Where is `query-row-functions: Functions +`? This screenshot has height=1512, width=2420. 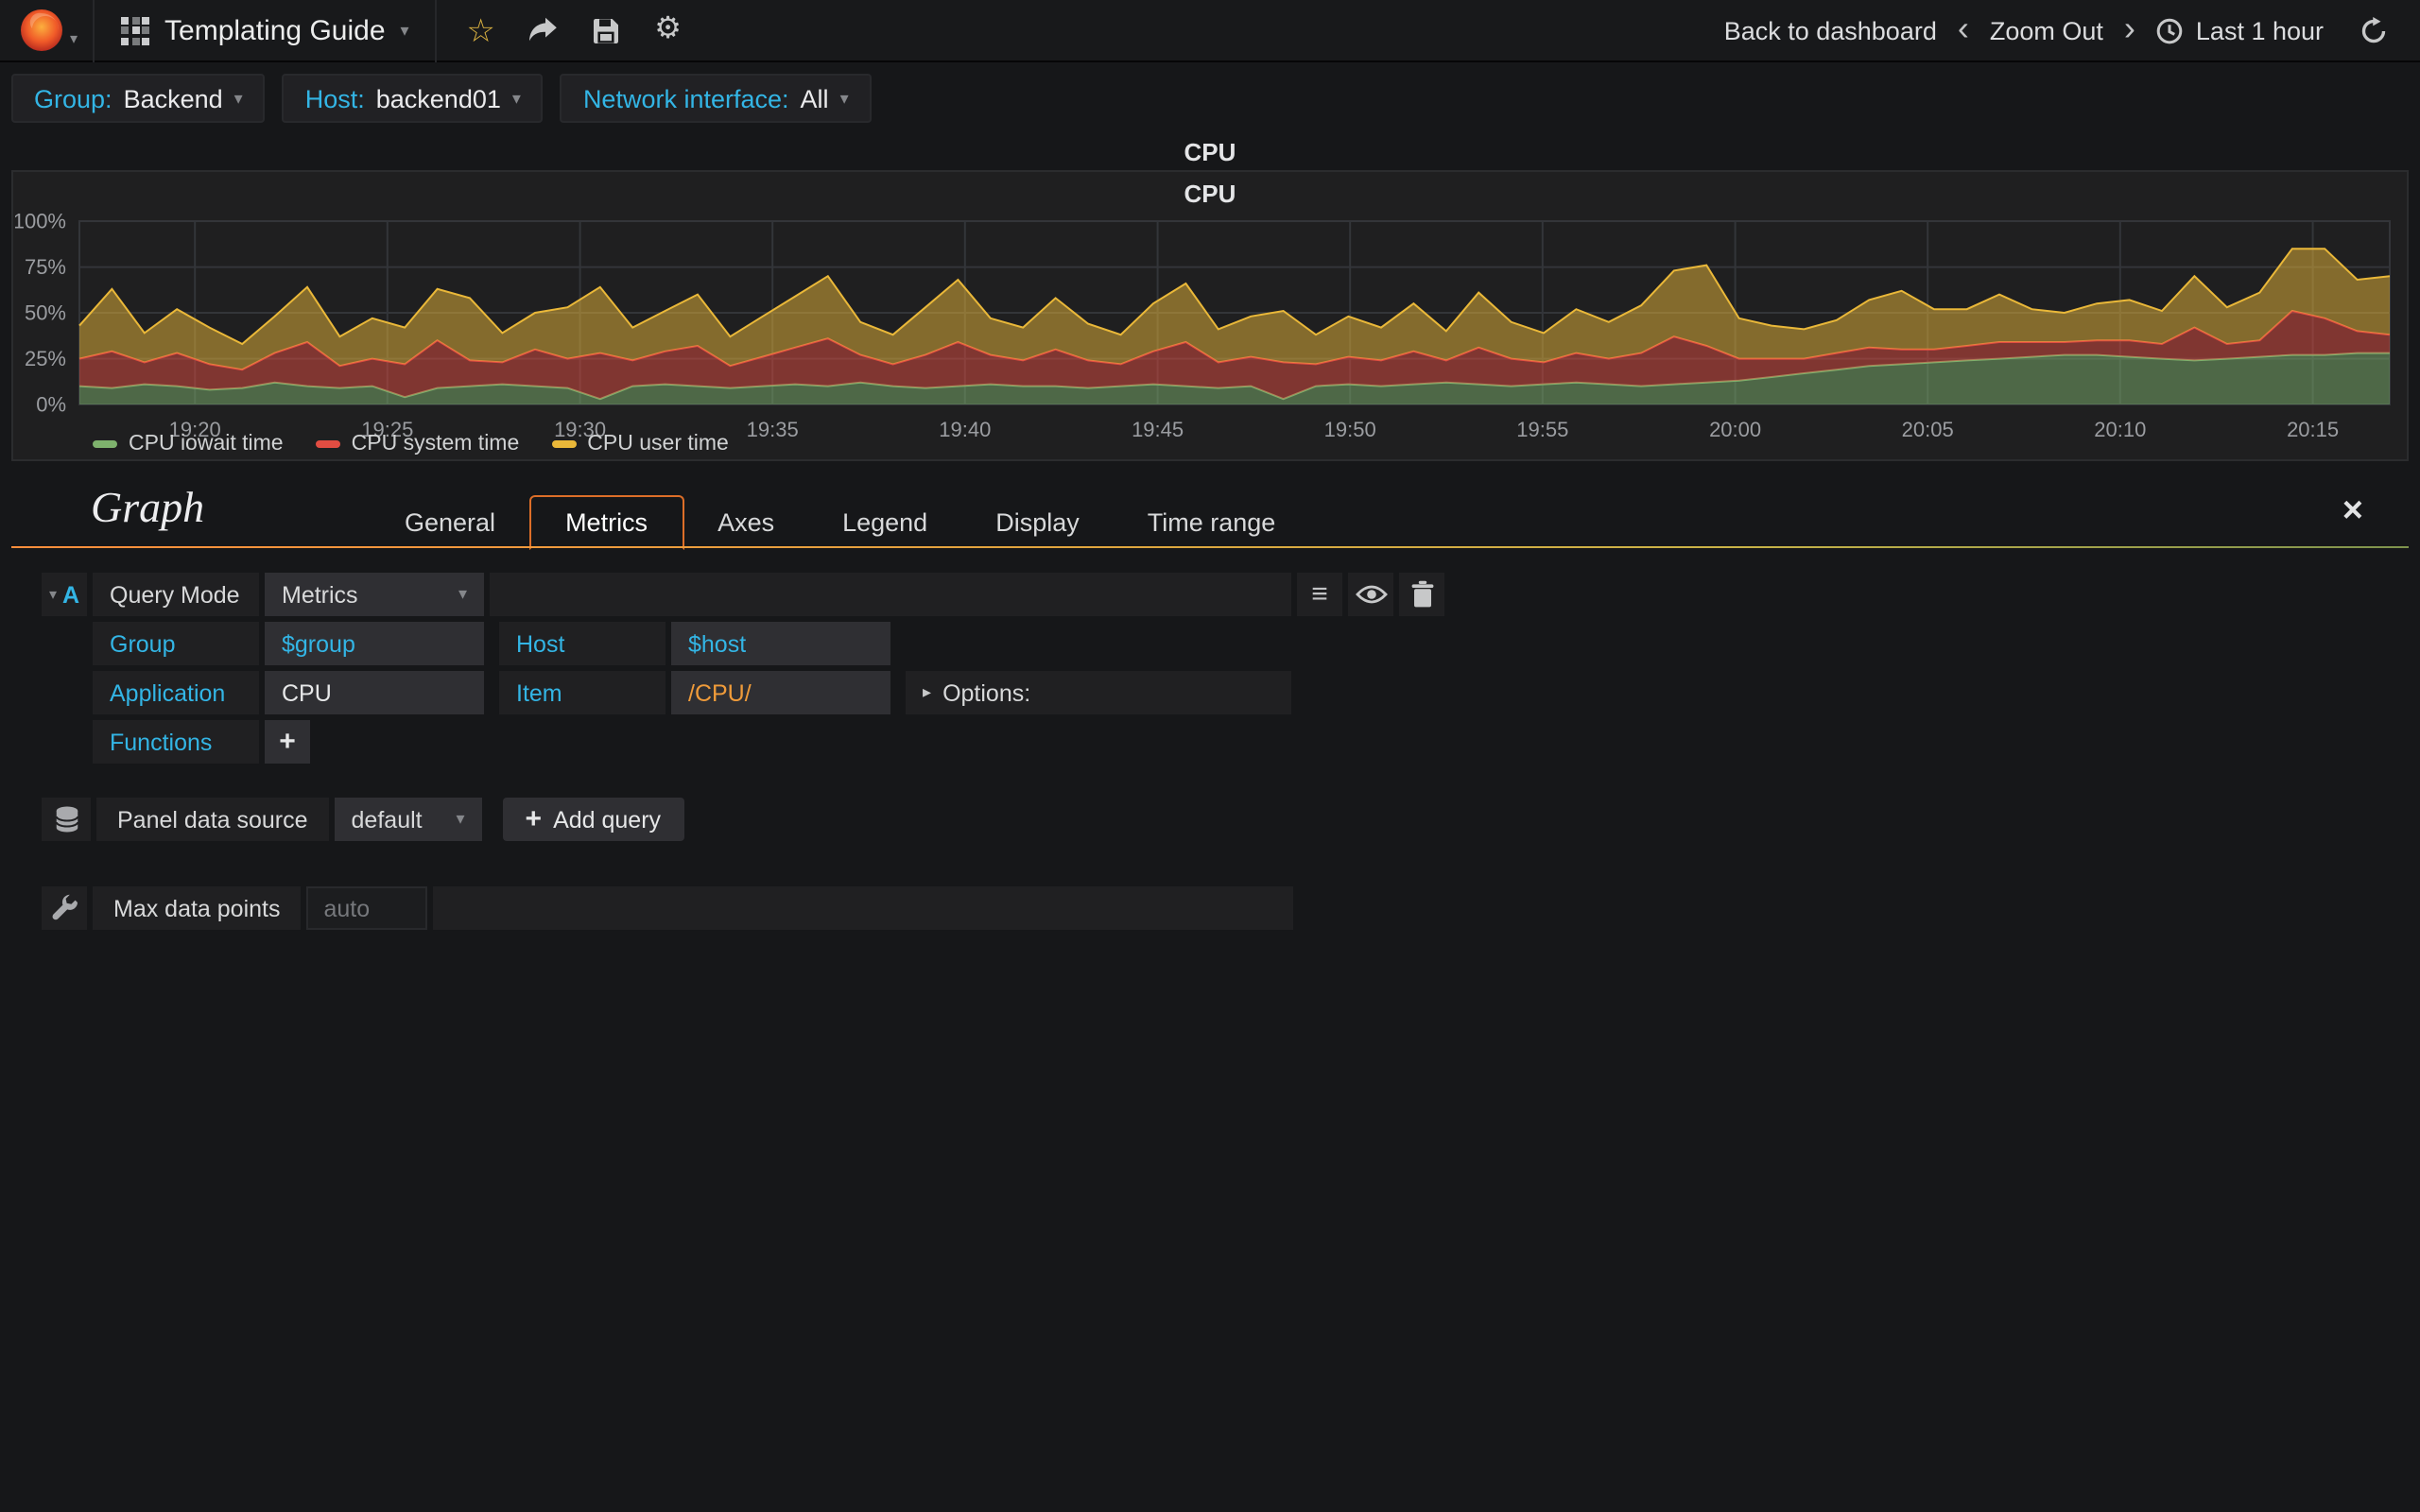
query-row-functions: Functions + is located at coordinates (204, 742).